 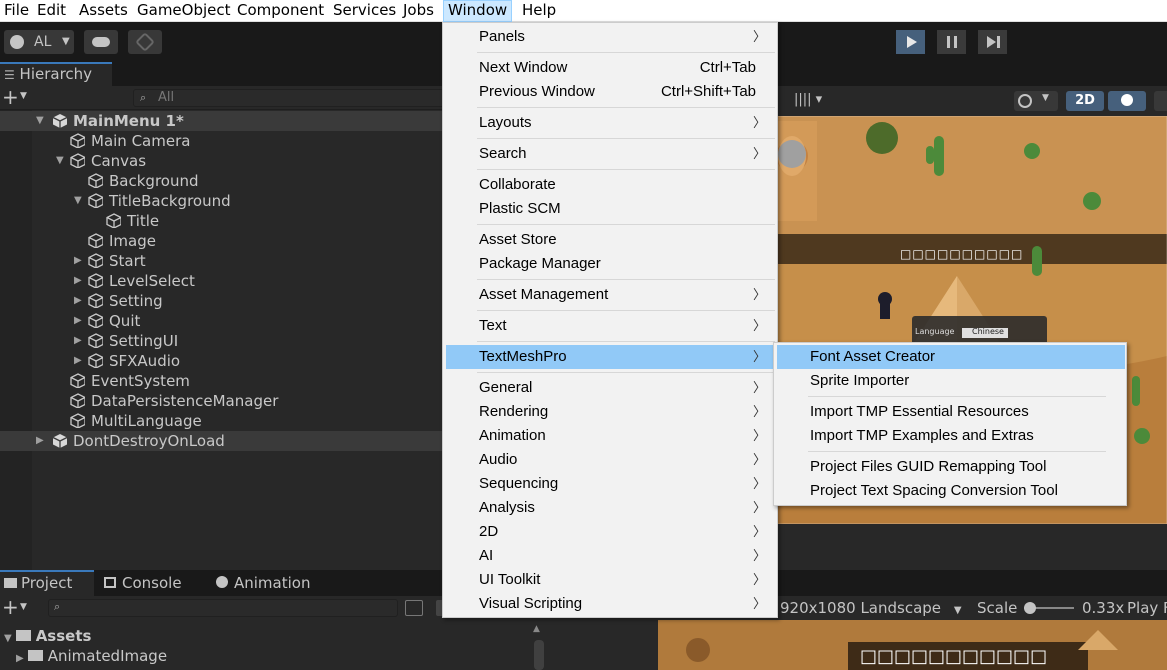 I want to click on account-dropdown: AL ▼, so click(x=39, y=42).